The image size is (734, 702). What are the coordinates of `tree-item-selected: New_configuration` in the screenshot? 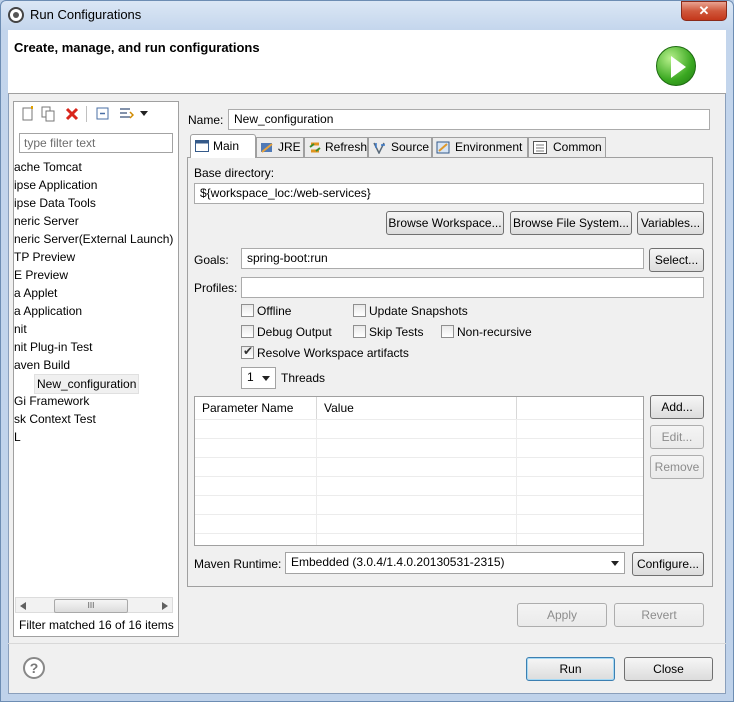 It's located at (87, 384).